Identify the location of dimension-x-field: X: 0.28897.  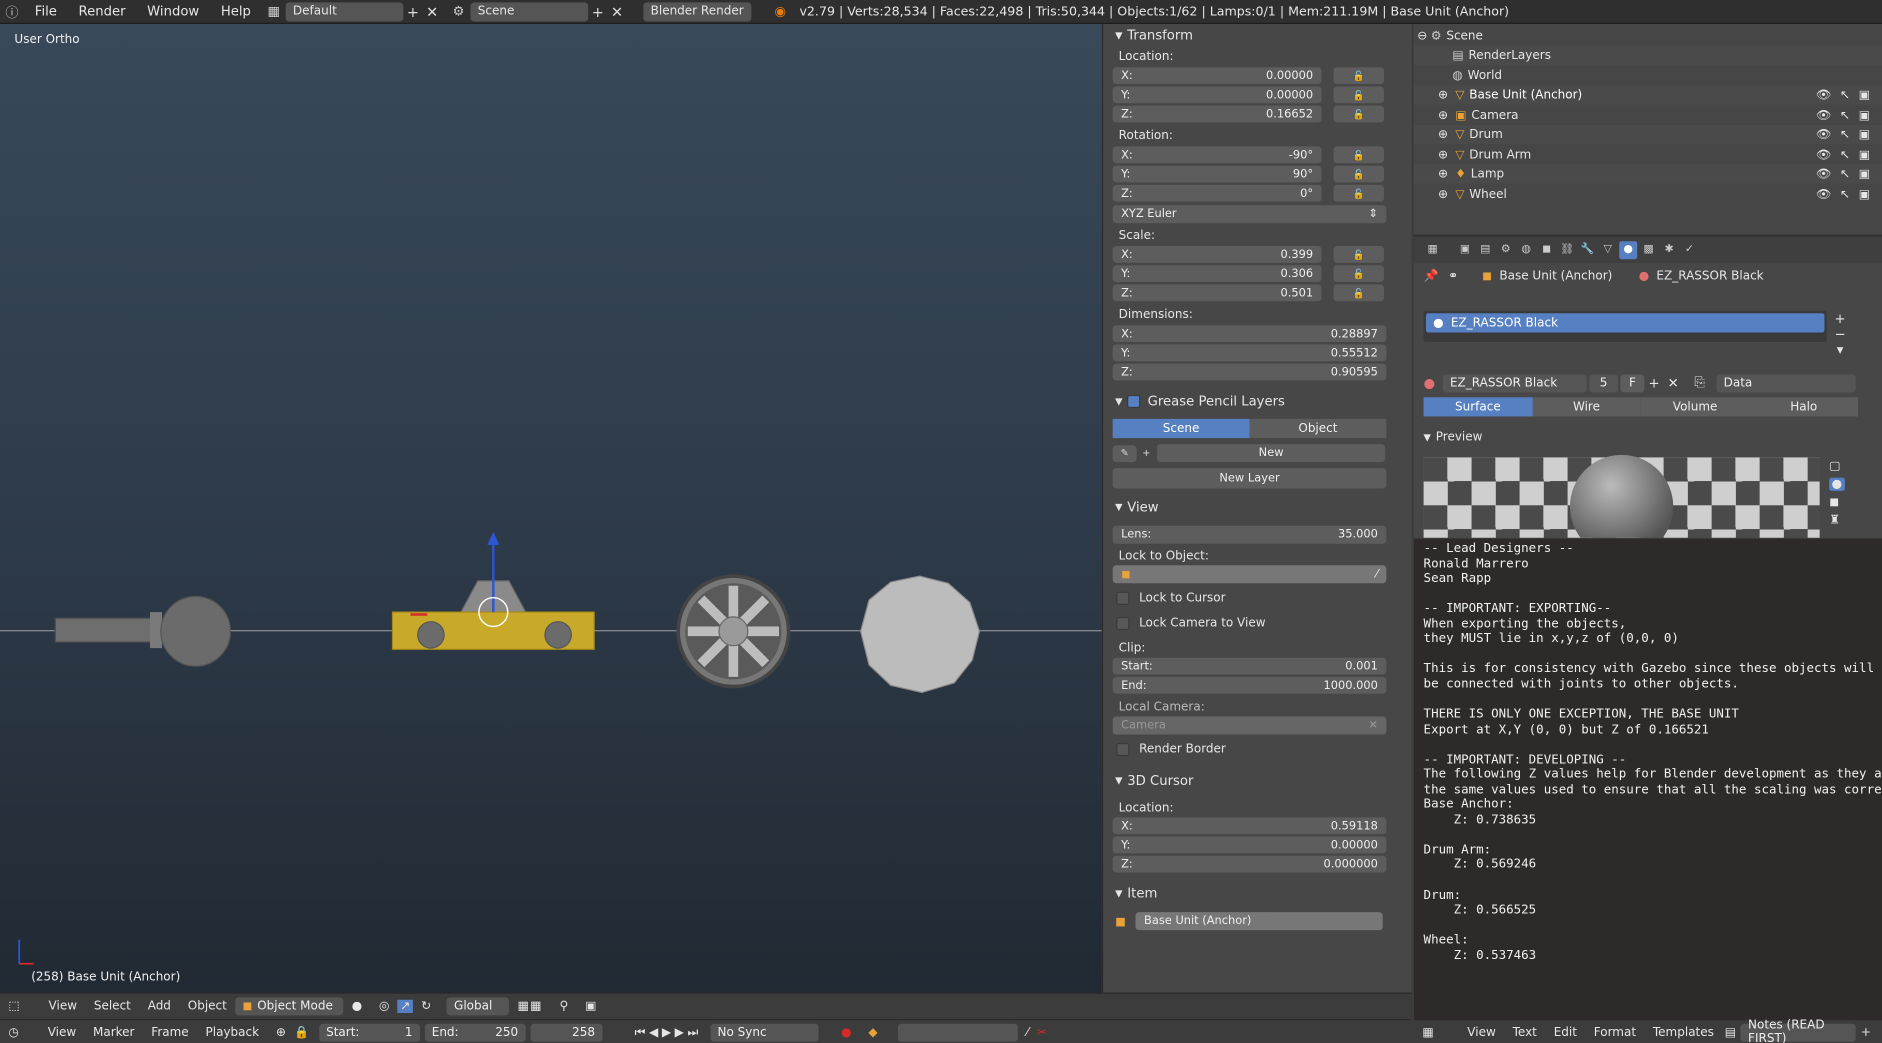
(1249, 334).